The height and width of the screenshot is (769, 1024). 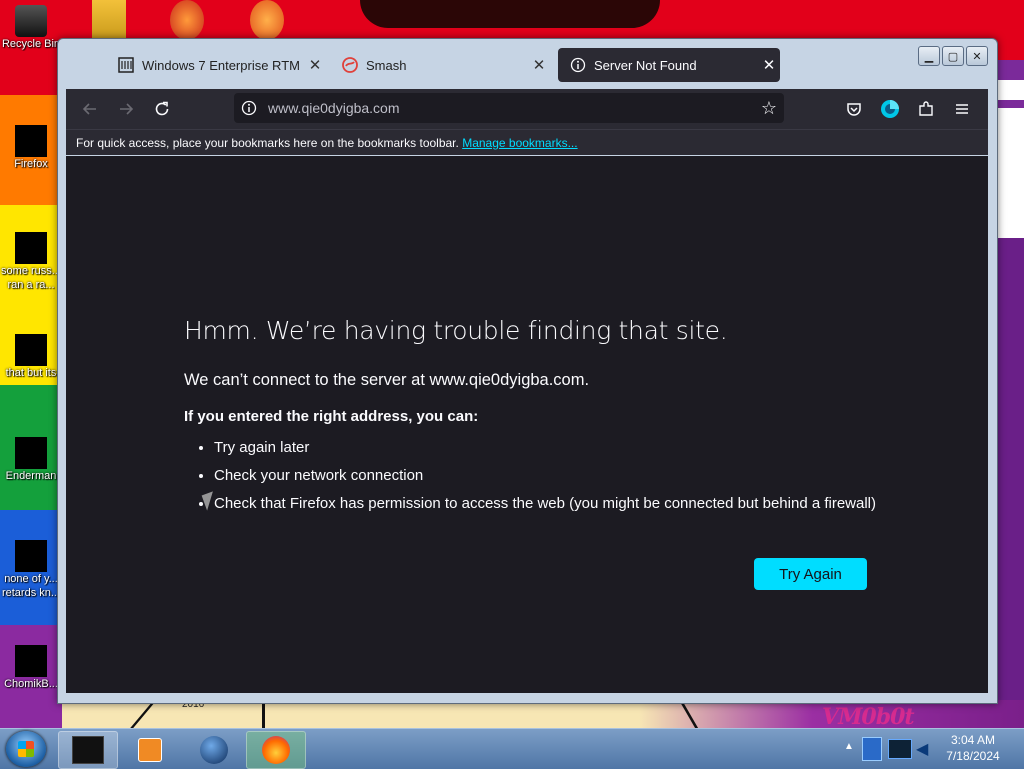 What do you see at coordinates (872, 749) in the screenshot?
I see `action-center-icon` at bounding box center [872, 749].